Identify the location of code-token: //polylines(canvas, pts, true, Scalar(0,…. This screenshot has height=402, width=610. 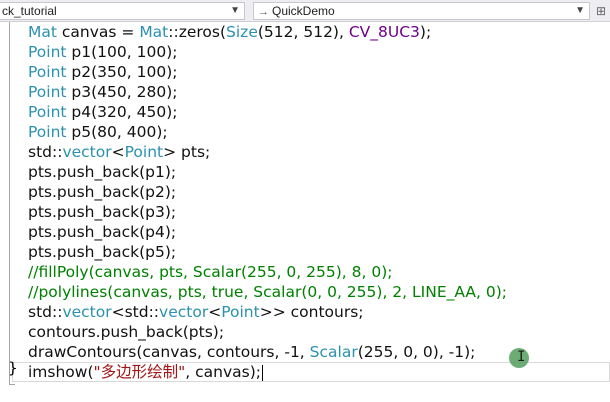
(267, 292).